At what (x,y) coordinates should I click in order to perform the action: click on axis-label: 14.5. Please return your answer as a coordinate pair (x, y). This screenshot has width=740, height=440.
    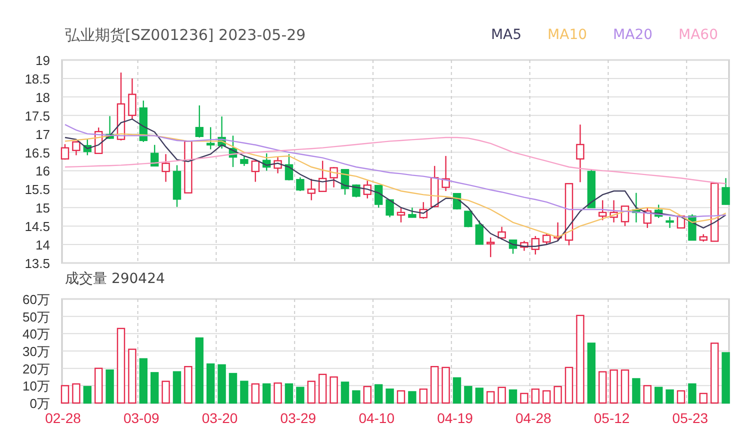
    Looking at the image, I should click on (37, 226).